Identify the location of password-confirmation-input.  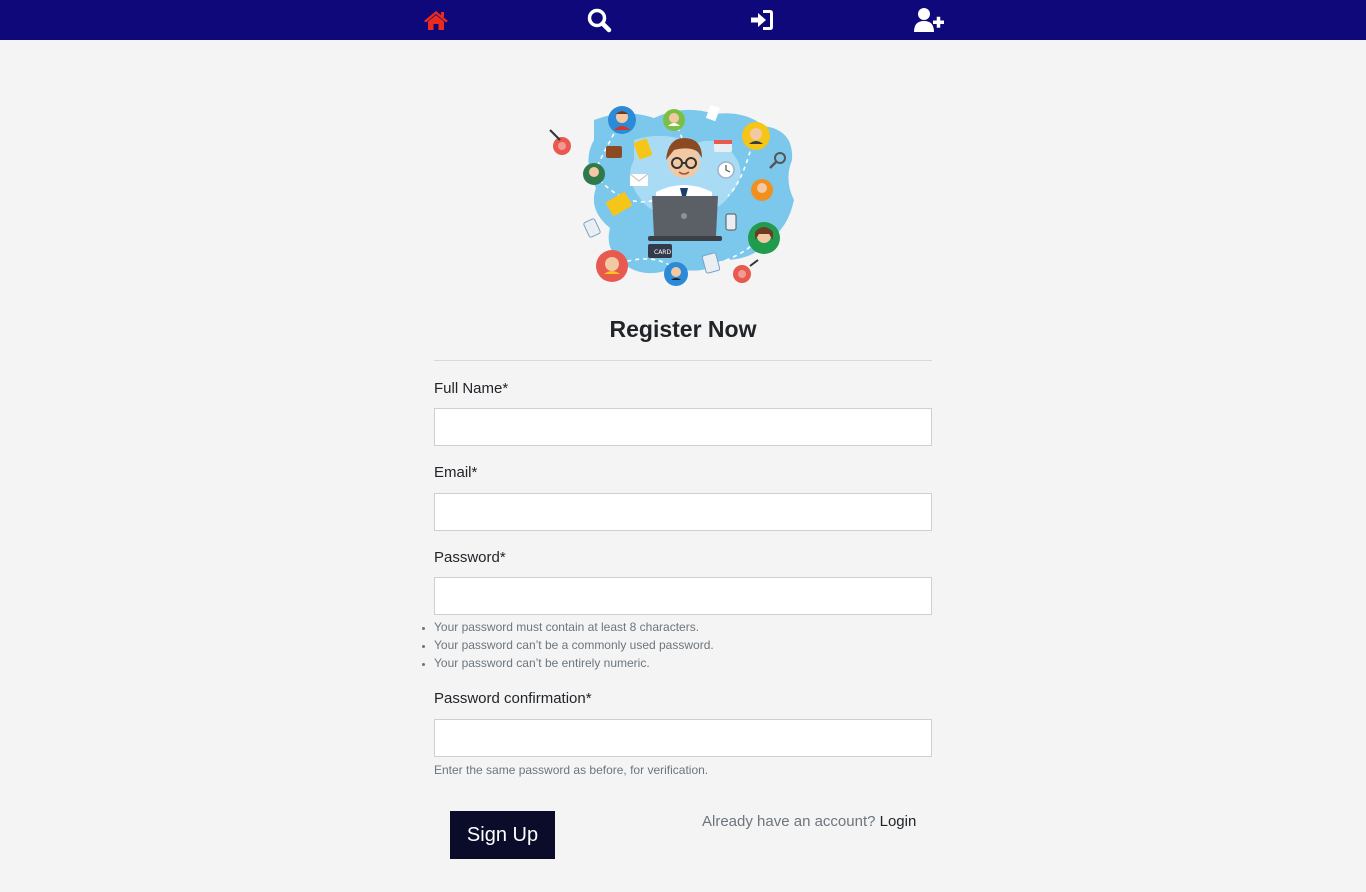
(683, 738).